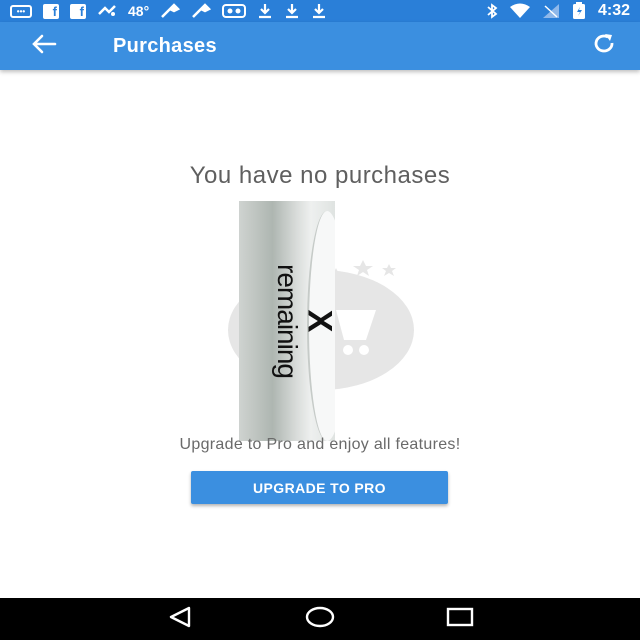 The width and height of the screenshot is (640, 640). Describe the element at coordinates (492, 11) in the screenshot. I see `bluetooth-icon` at that location.